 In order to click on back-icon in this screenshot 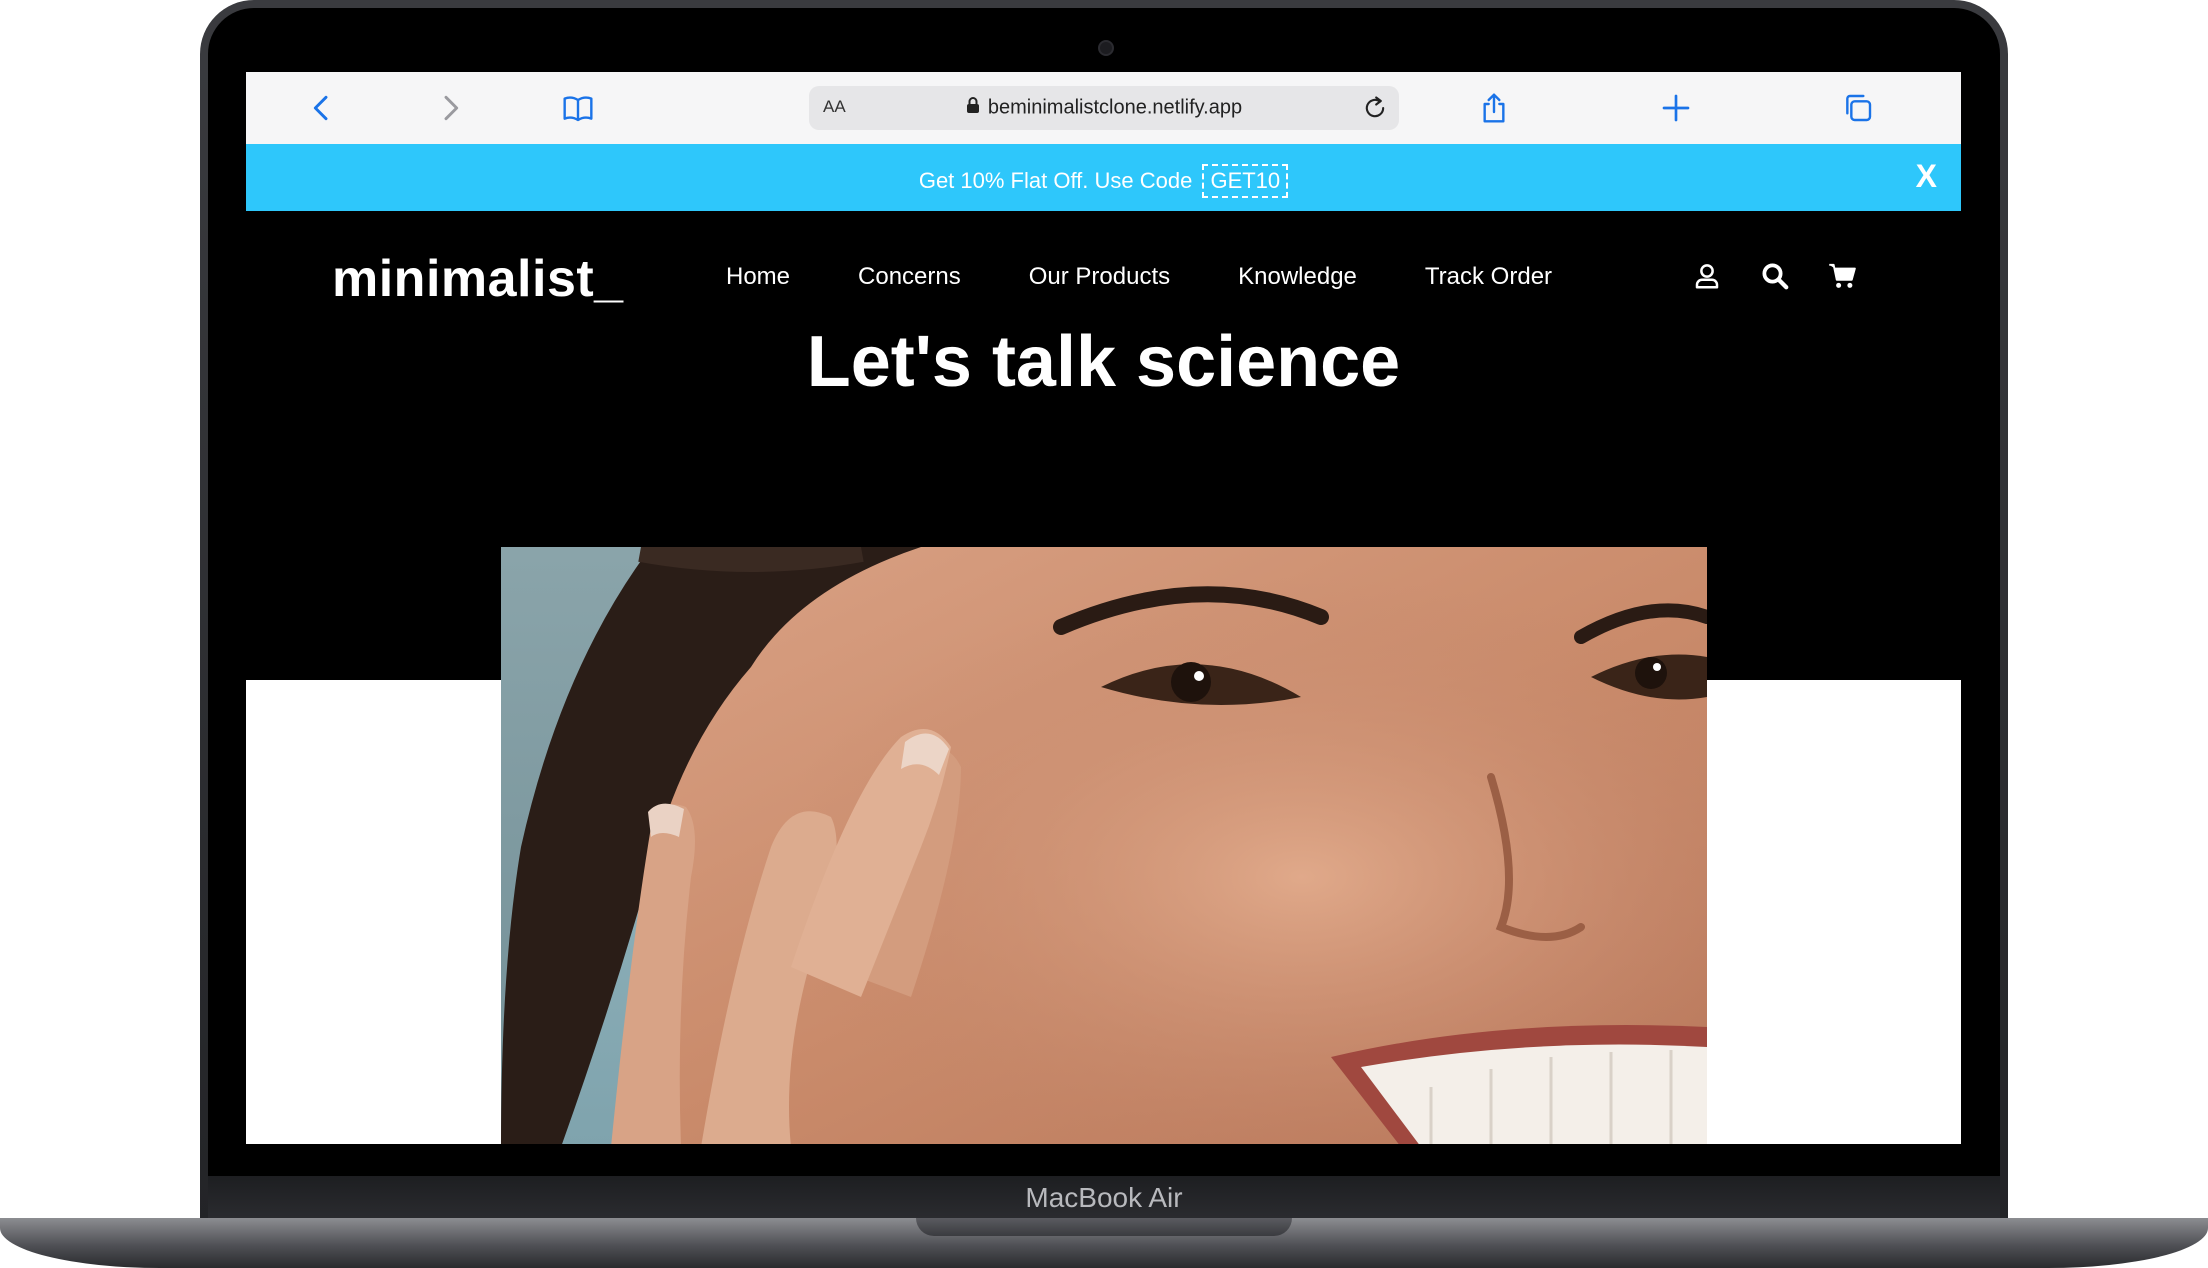, I will do `click(322, 108)`.